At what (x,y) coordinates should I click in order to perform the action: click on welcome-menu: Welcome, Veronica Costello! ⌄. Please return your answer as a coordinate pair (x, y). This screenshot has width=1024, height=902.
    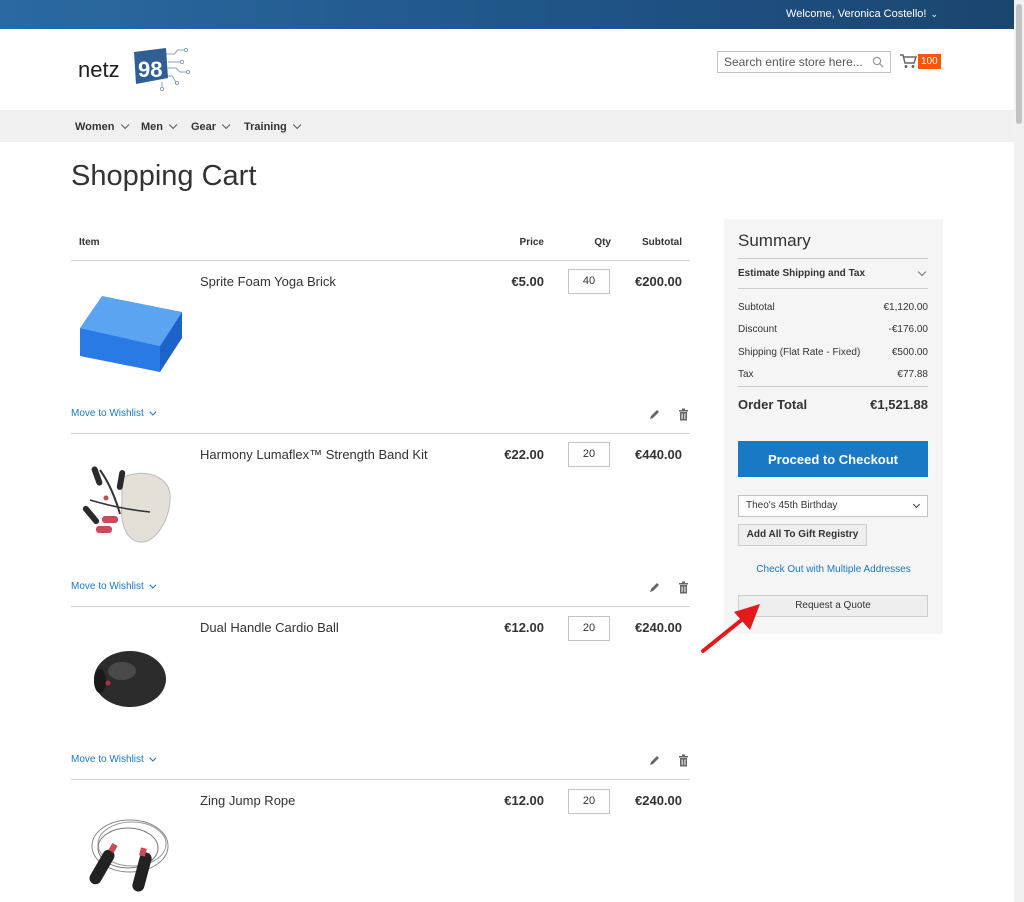
    Looking at the image, I should click on (862, 14).